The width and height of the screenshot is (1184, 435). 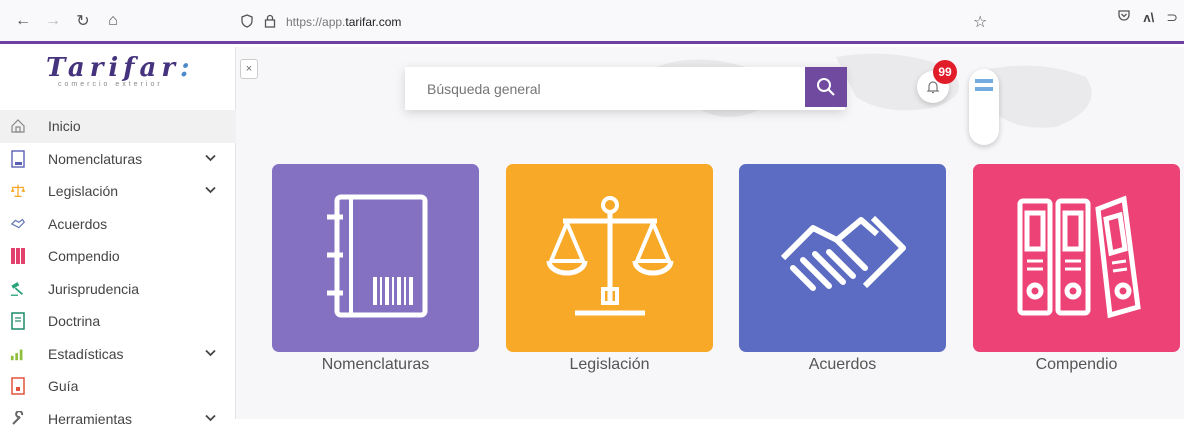 I want to click on sidebar-item-label: Inicio, so click(x=64, y=126).